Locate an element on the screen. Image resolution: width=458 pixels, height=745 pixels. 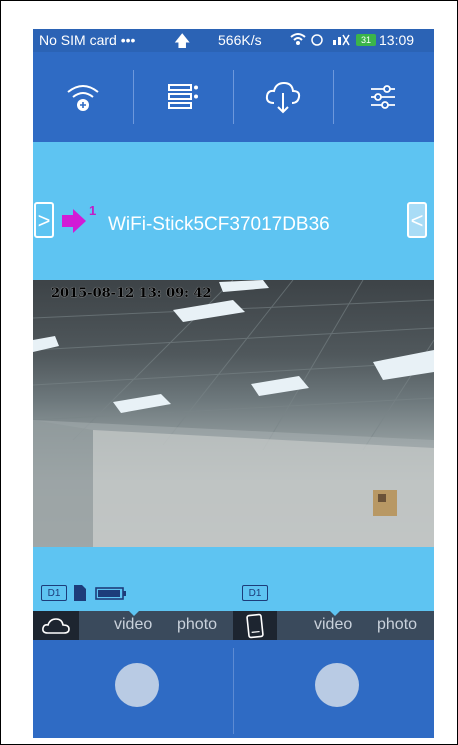
resolution-badge-left: D1 is located at coordinates (54, 593).